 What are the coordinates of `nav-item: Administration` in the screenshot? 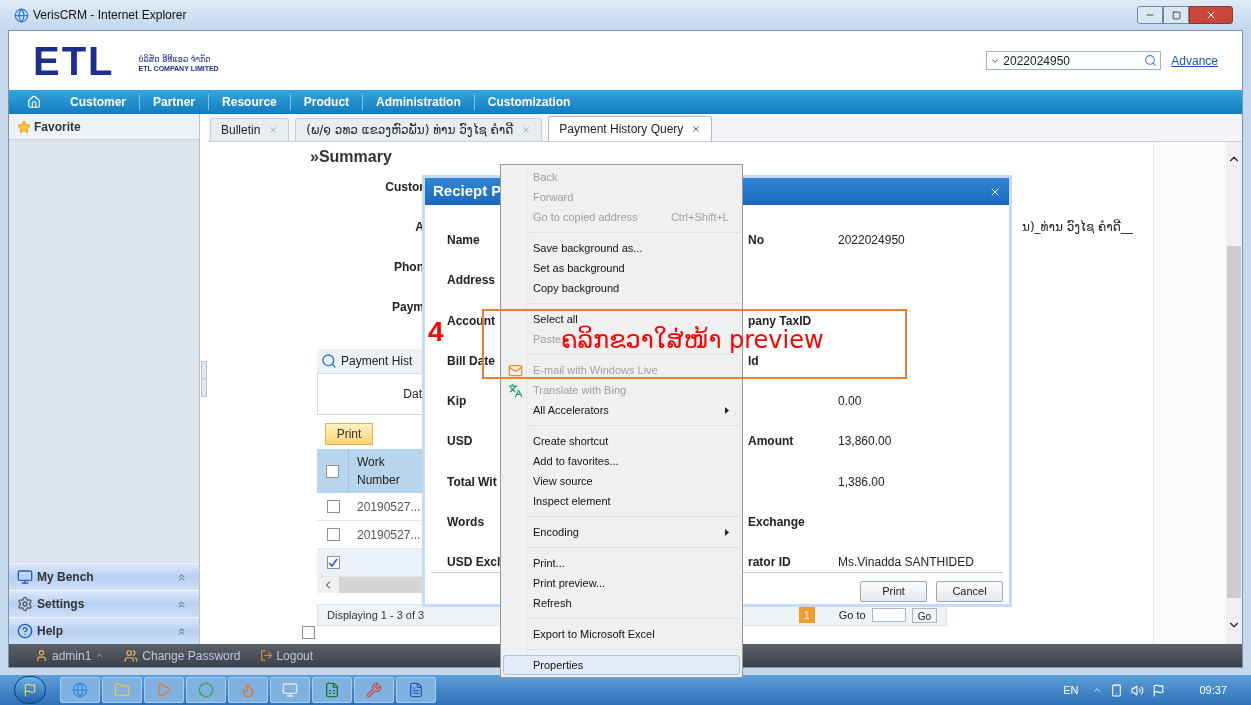 It's located at (418, 102).